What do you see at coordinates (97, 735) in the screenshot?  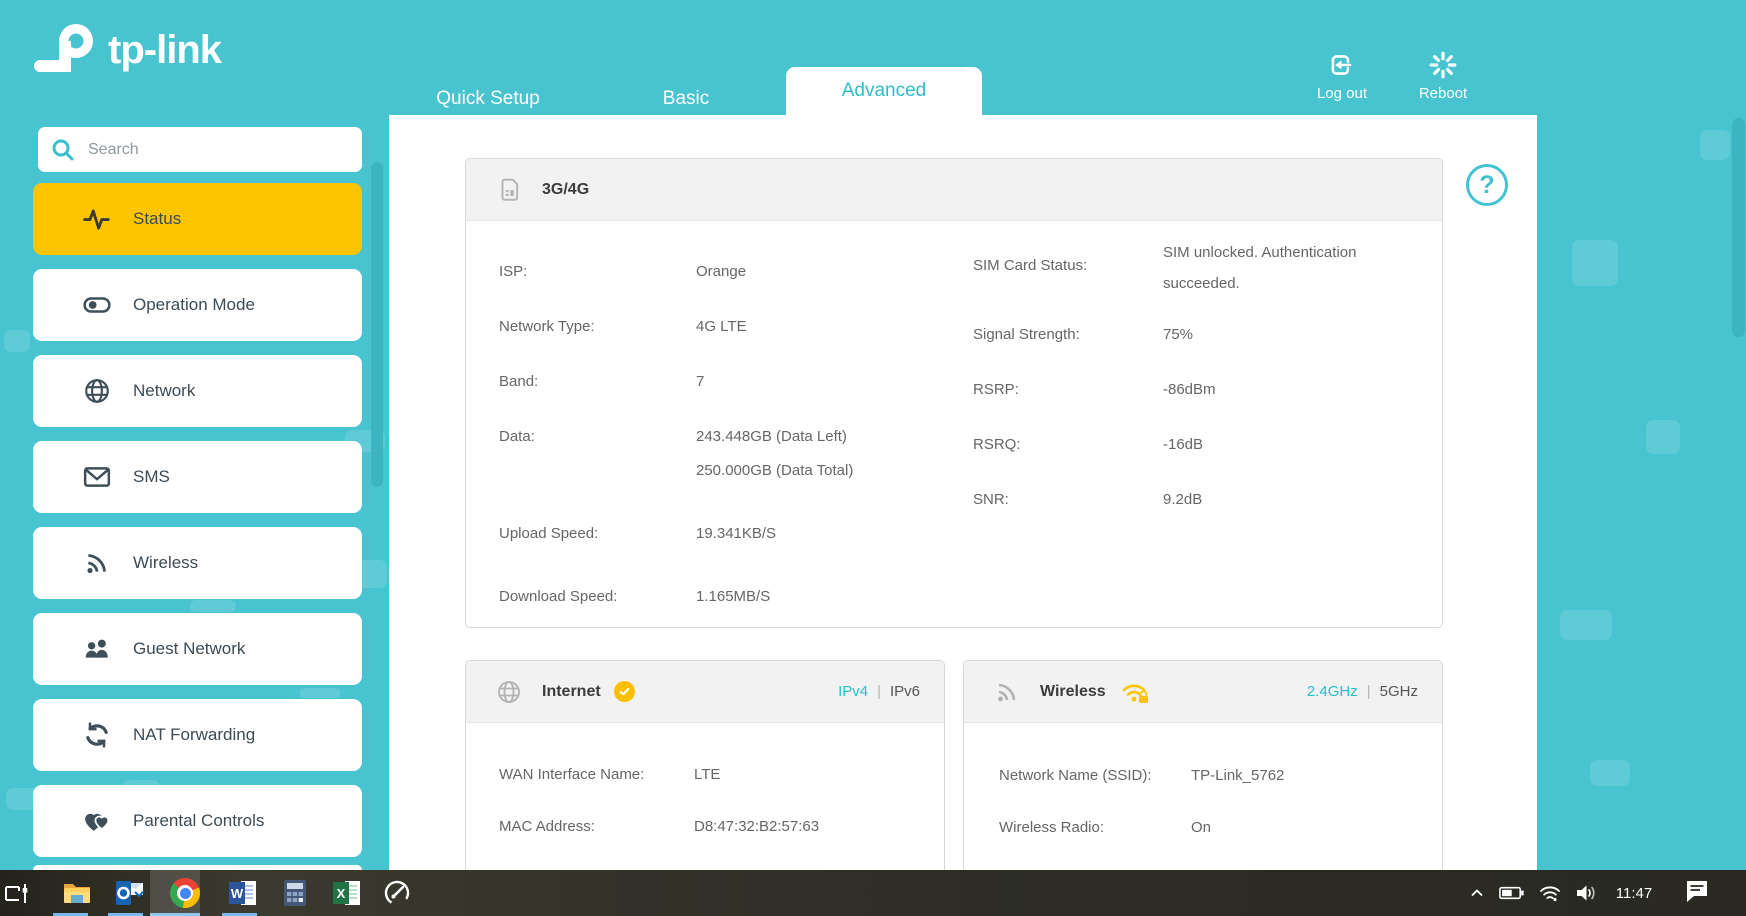 I see `sync-icon` at bounding box center [97, 735].